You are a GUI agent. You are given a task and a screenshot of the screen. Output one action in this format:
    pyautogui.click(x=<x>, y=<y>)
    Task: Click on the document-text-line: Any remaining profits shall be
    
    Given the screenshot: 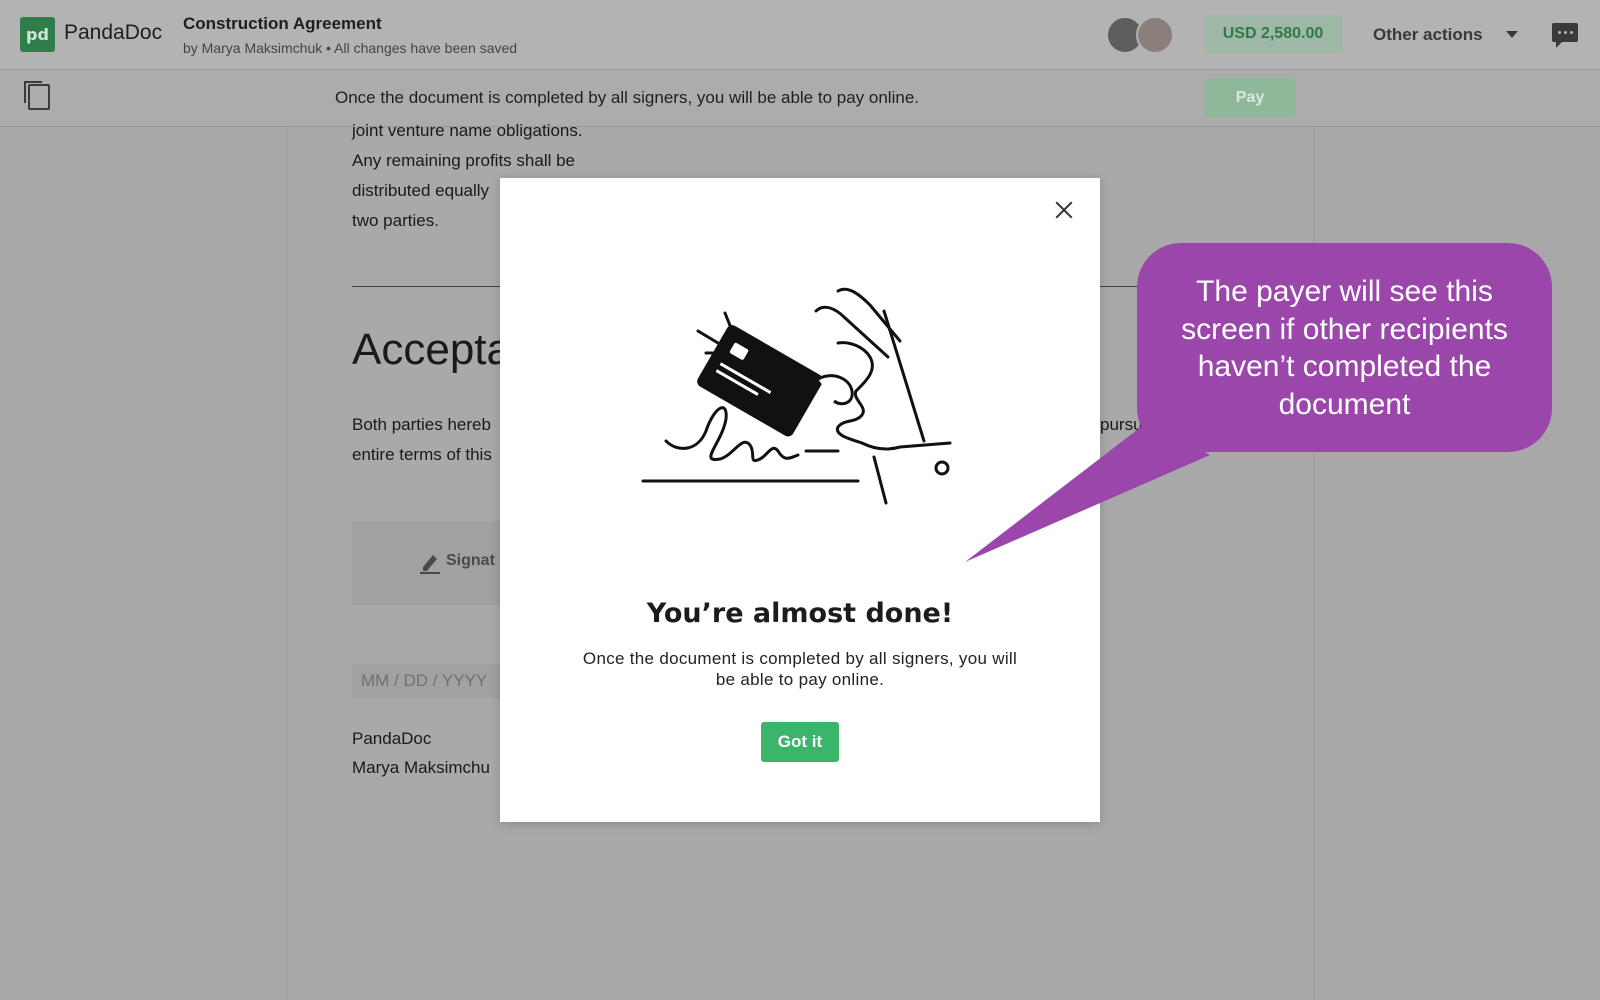 What is the action you would take?
    pyautogui.click(x=464, y=160)
    